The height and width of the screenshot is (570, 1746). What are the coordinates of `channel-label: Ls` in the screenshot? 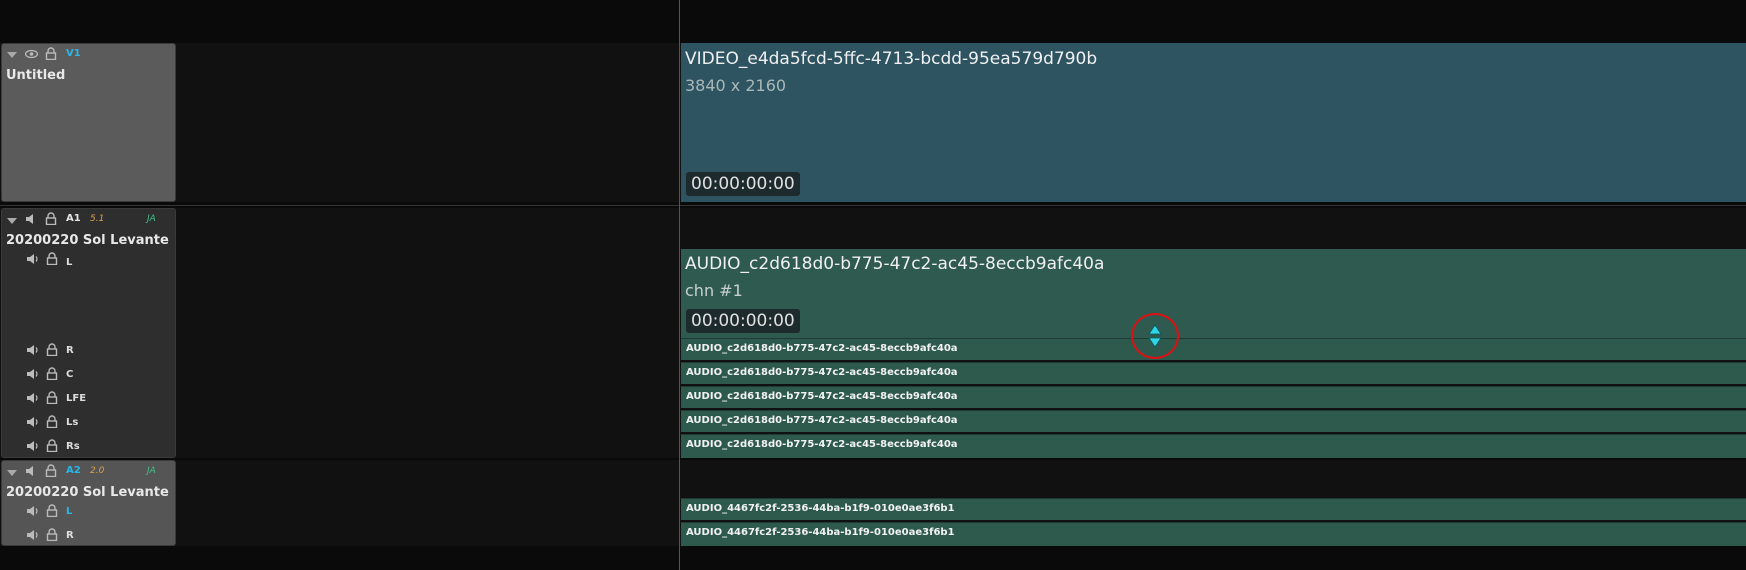 It's located at (72, 422).